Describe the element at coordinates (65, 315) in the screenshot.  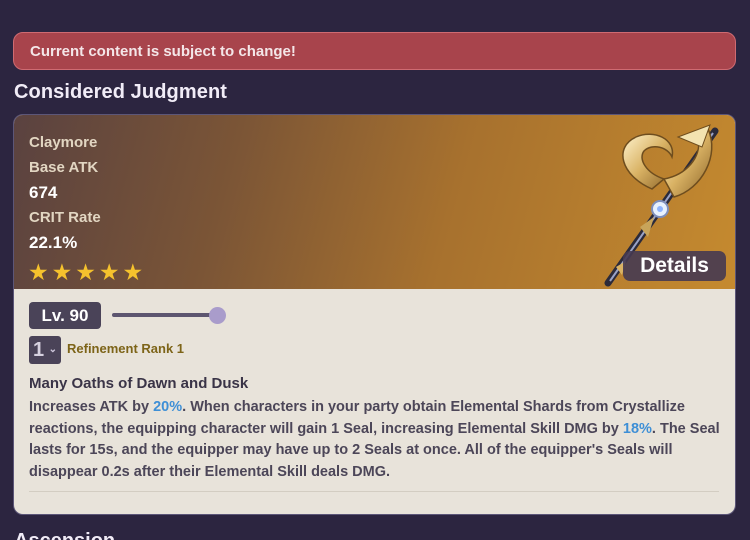
I see `level-badge: Lv. 90` at that location.